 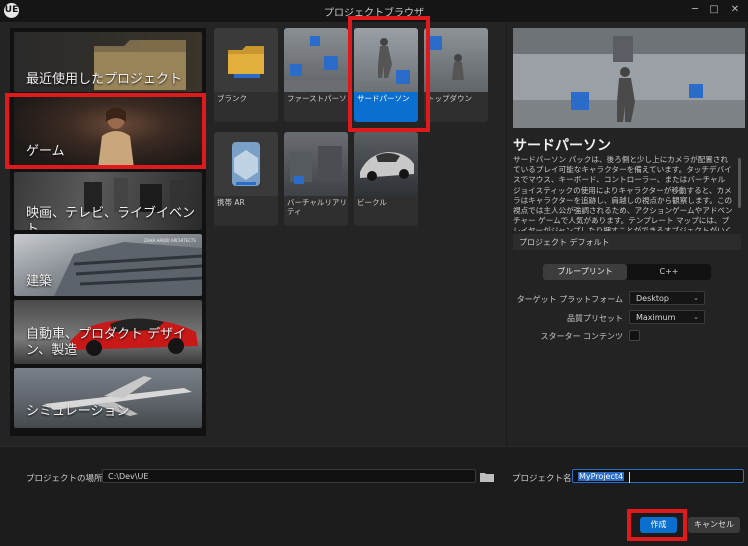 What do you see at coordinates (569, 299) in the screenshot?
I see `target-platform-label: ターゲット プラットフォーム` at bounding box center [569, 299].